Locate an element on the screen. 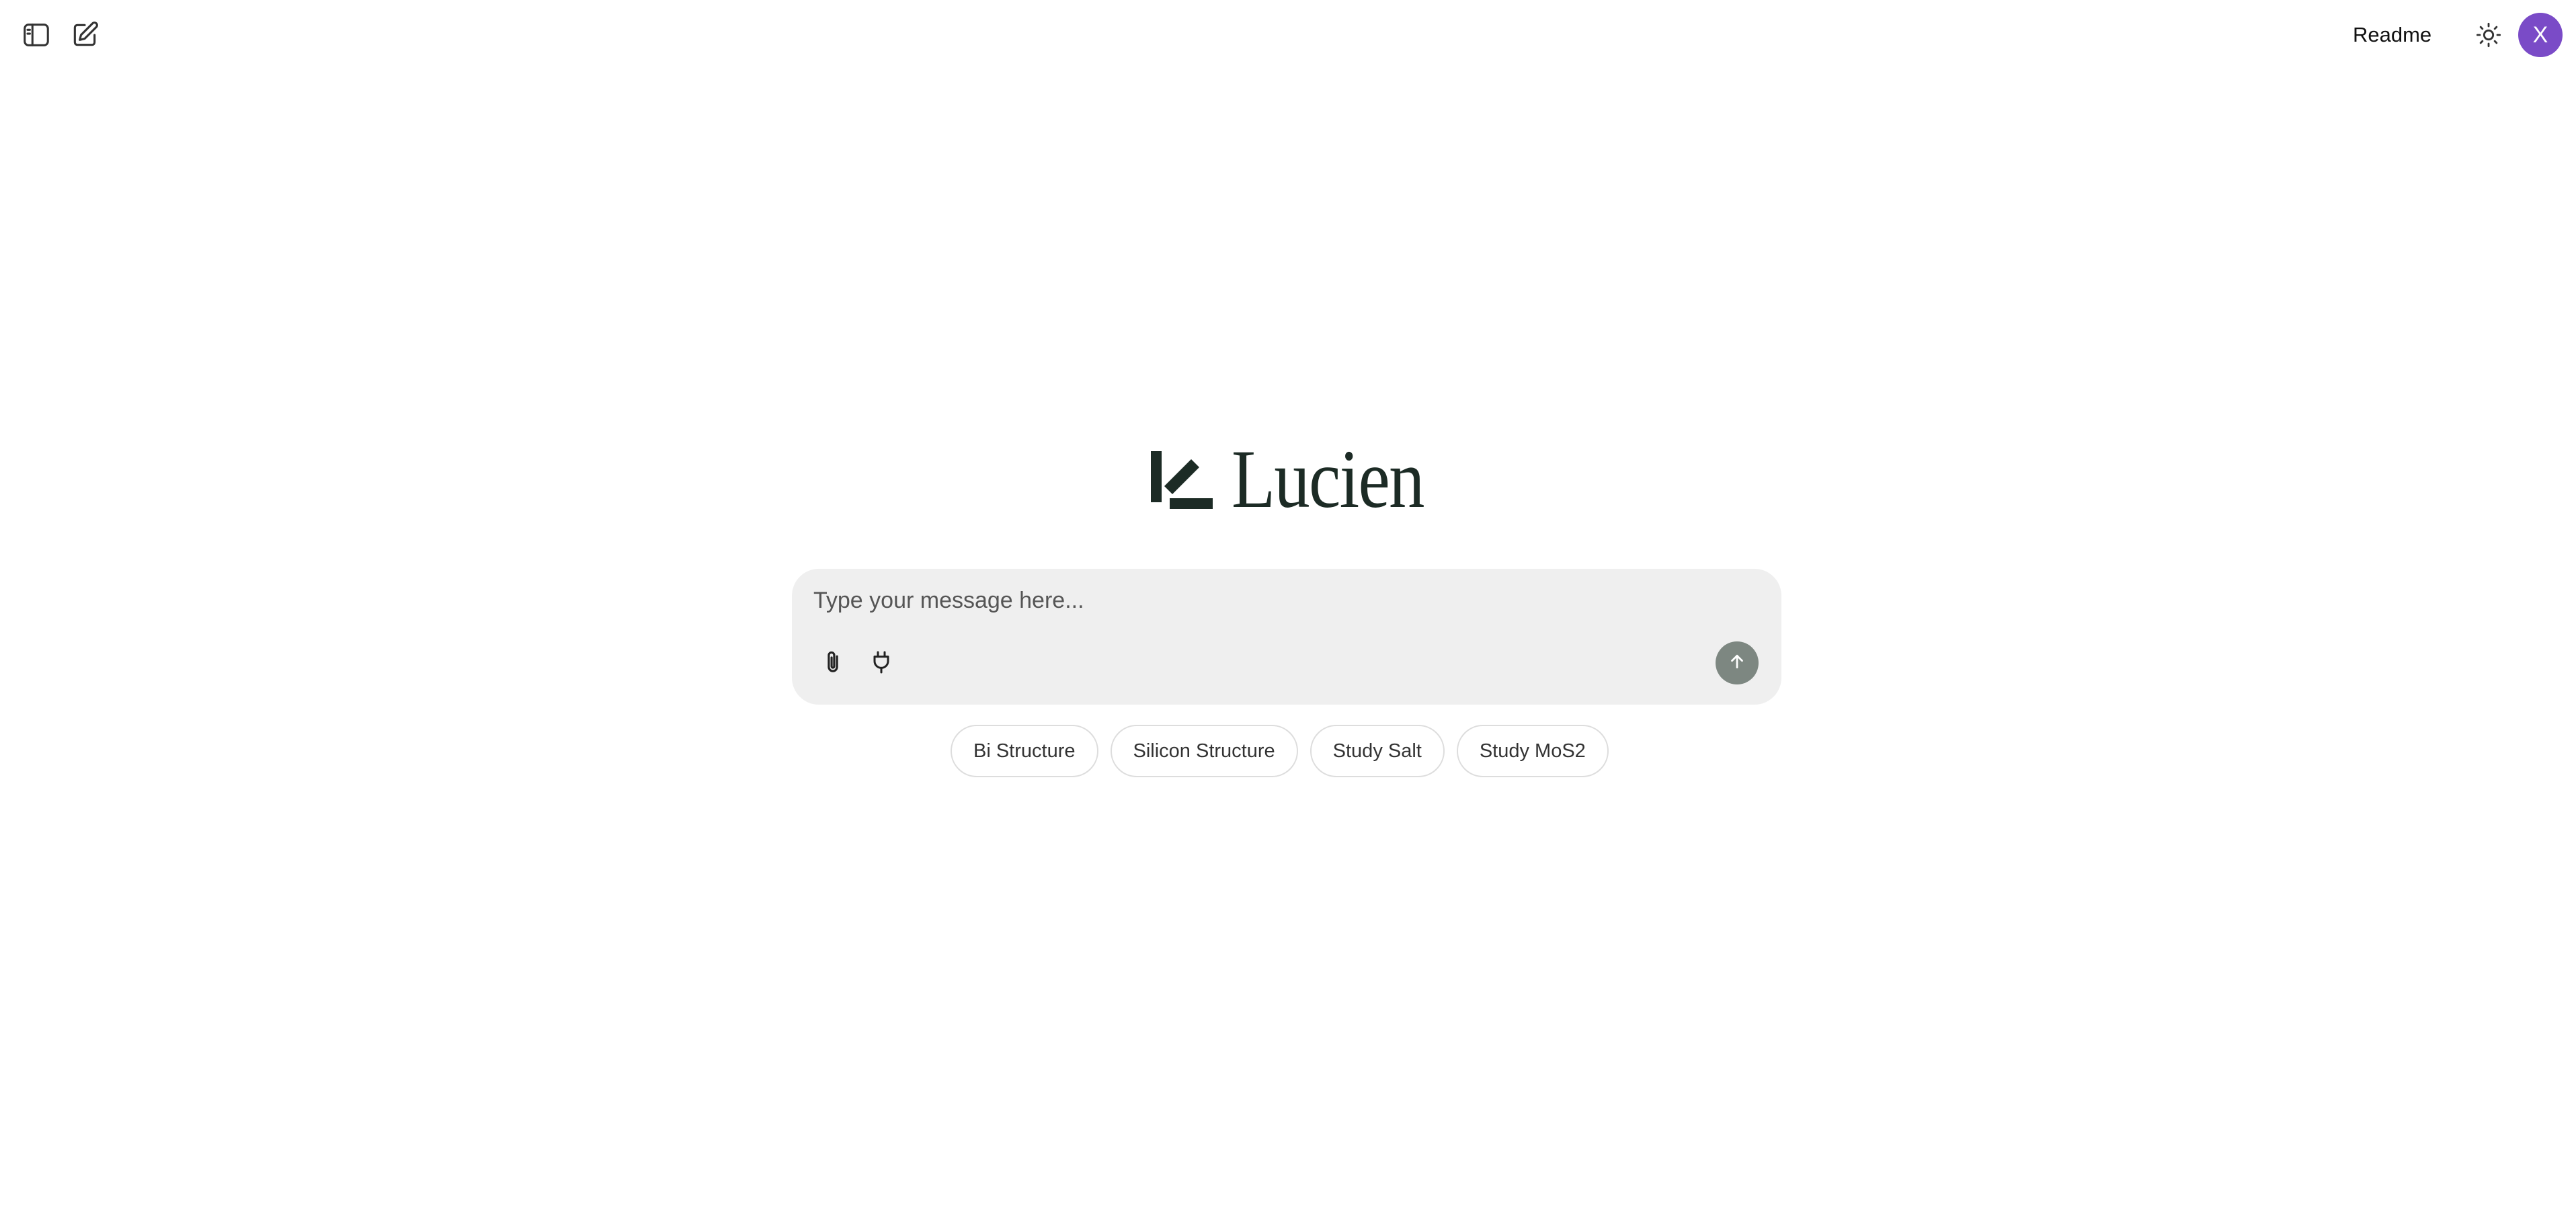  edit-square-icon is located at coordinates (84, 35).